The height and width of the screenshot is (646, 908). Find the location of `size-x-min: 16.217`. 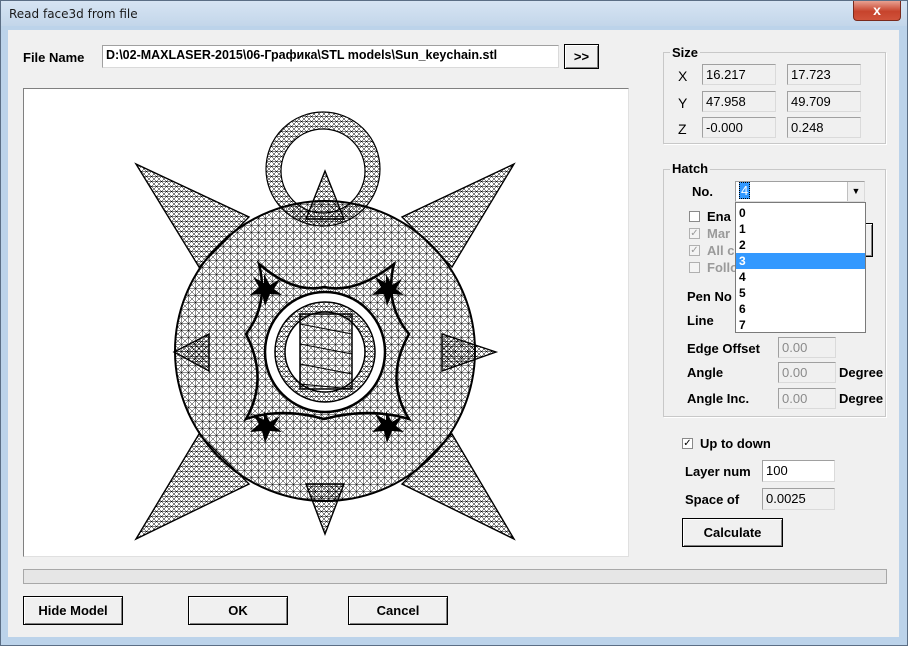

size-x-min: 16.217 is located at coordinates (739, 74).